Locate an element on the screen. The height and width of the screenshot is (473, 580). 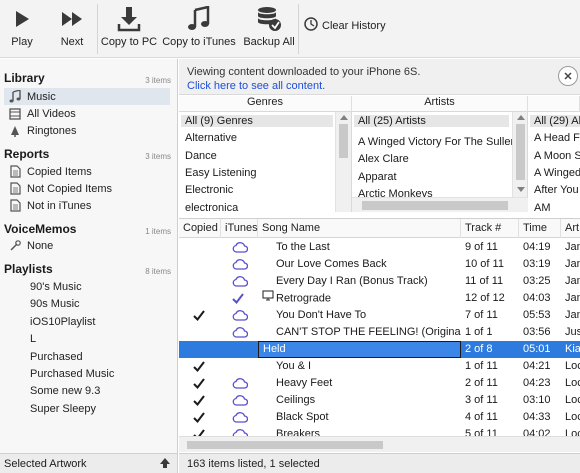
sidebar-item-none: None is located at coordinates (30, 245).